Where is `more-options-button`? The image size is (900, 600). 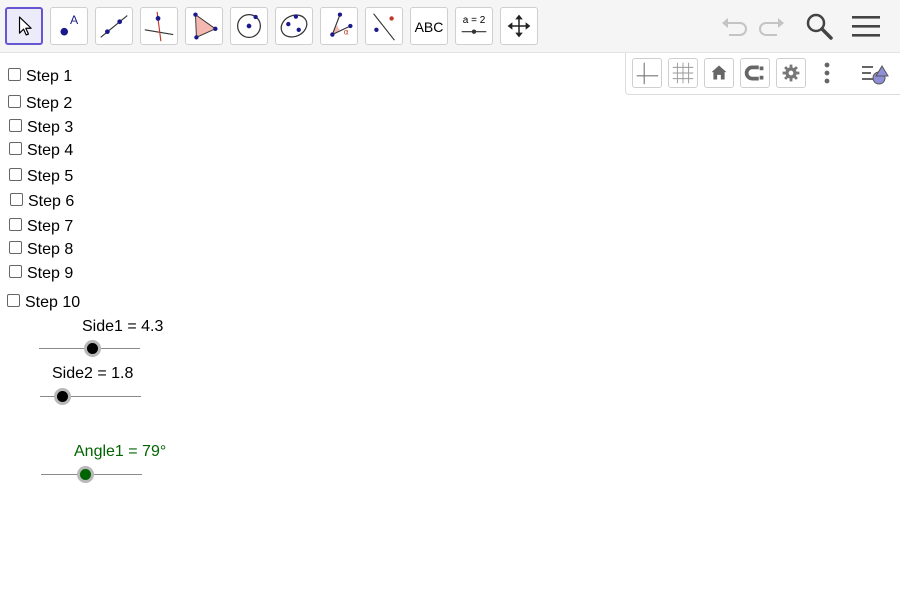
more-options-button is located at coordinates (827, 73).